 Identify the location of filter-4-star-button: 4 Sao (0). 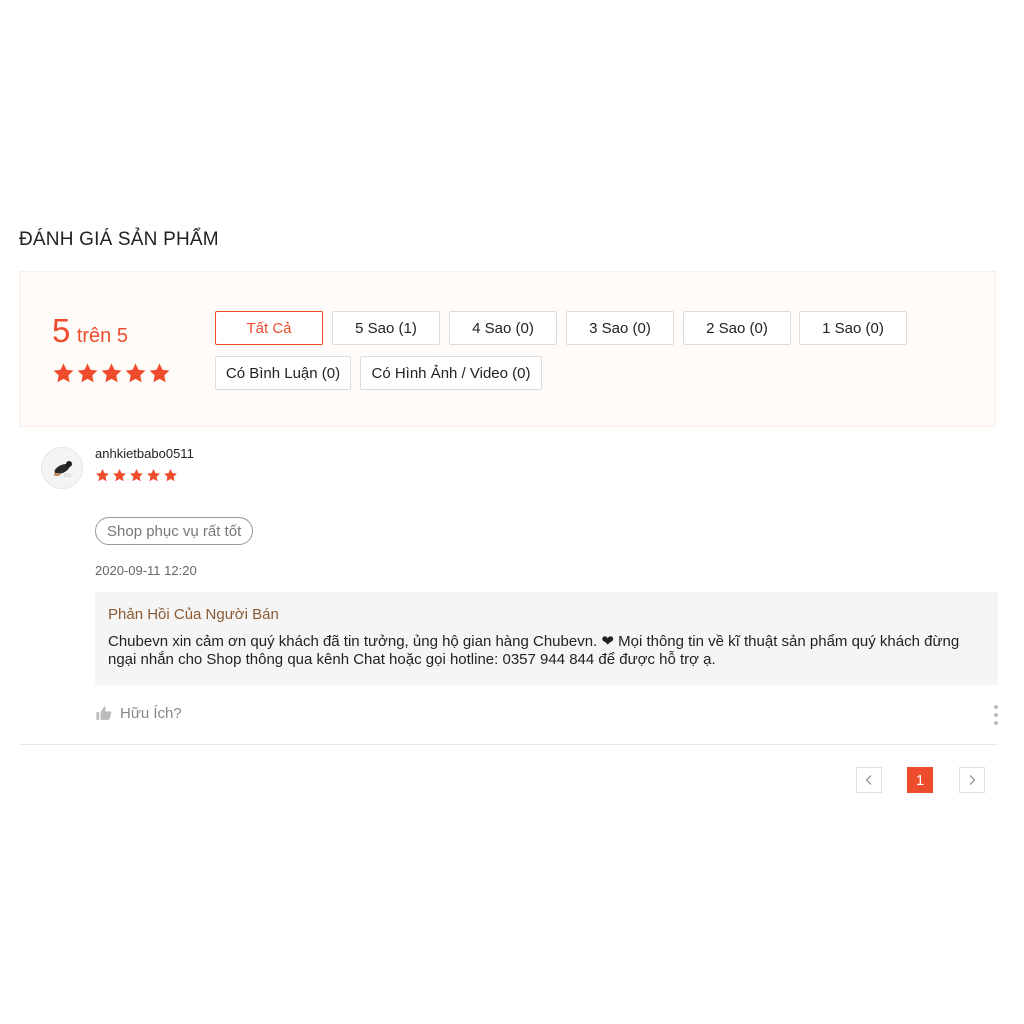
(503, 328).